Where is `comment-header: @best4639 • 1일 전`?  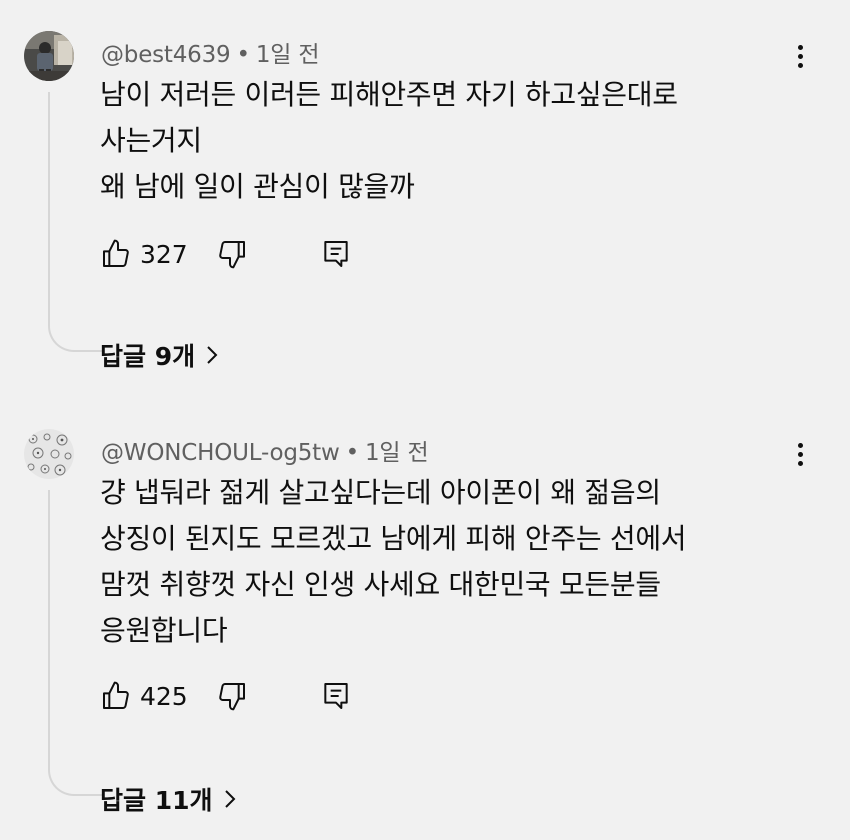 comment-header: @best4639 • 1일 전 is located at coordinates (210, 52).